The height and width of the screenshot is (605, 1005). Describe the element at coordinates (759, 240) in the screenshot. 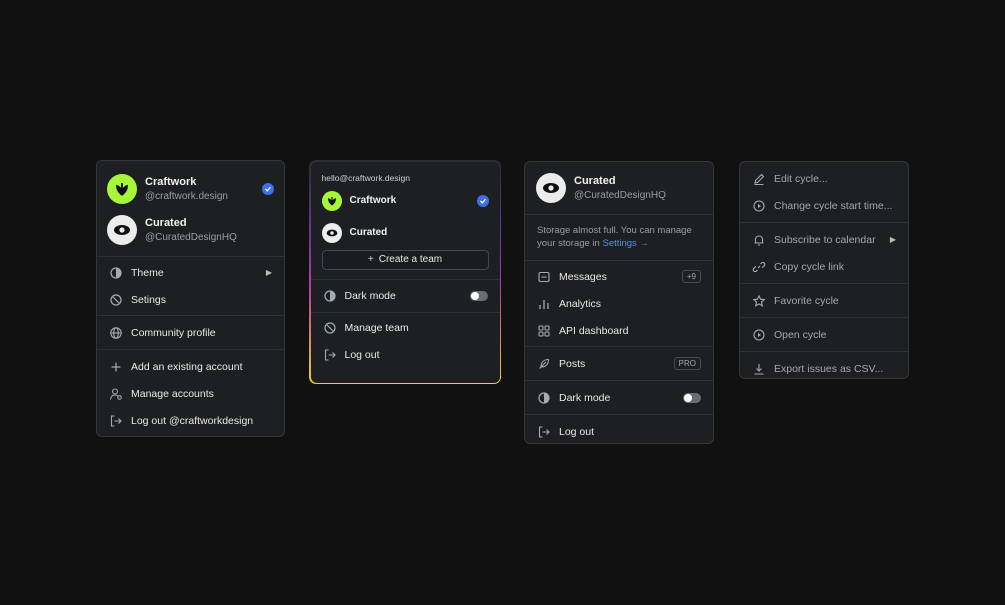

I see `bell-icon` at that location.